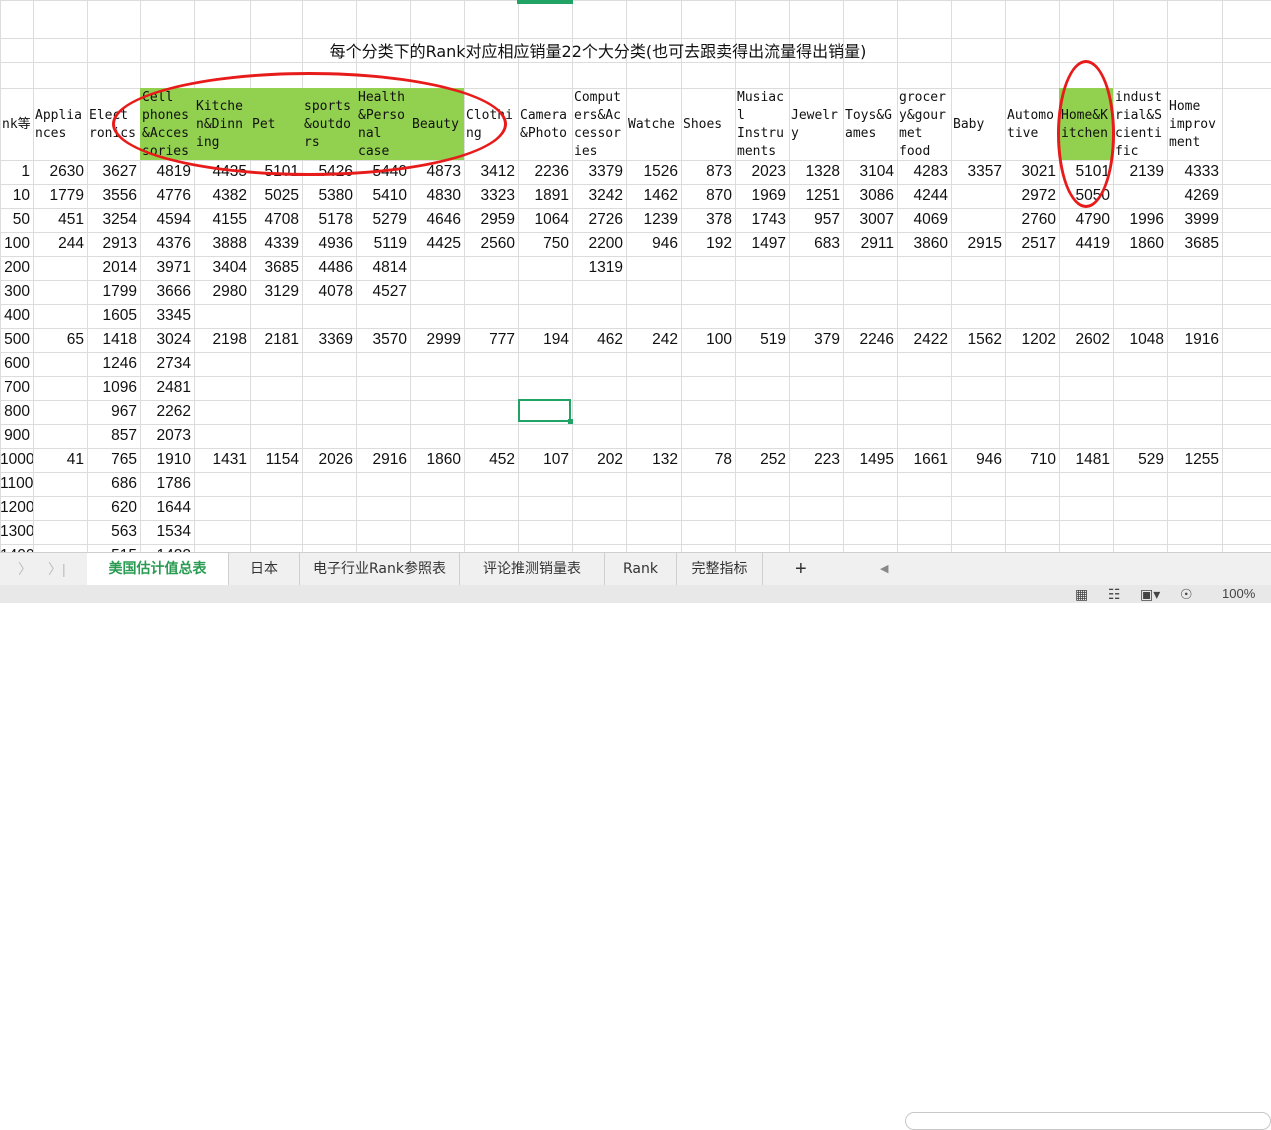 The height and width of the screenshot is (1130, 1271). What do you see at coordinates (816, 244) in the screenshot?
I see `data-cell: 683` at bounding box center [816, 244].